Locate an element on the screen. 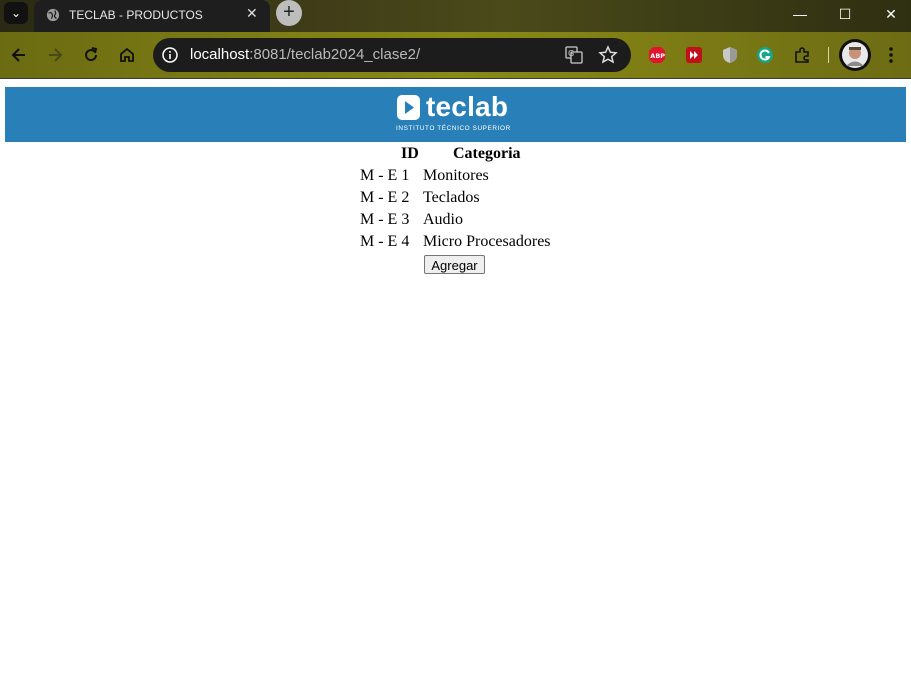 The width and height of the screenshot is (911, 679). logo-subtitle: INSTITUTO TÉCNICO SUPERIOR is located at coordinates (453, 128).